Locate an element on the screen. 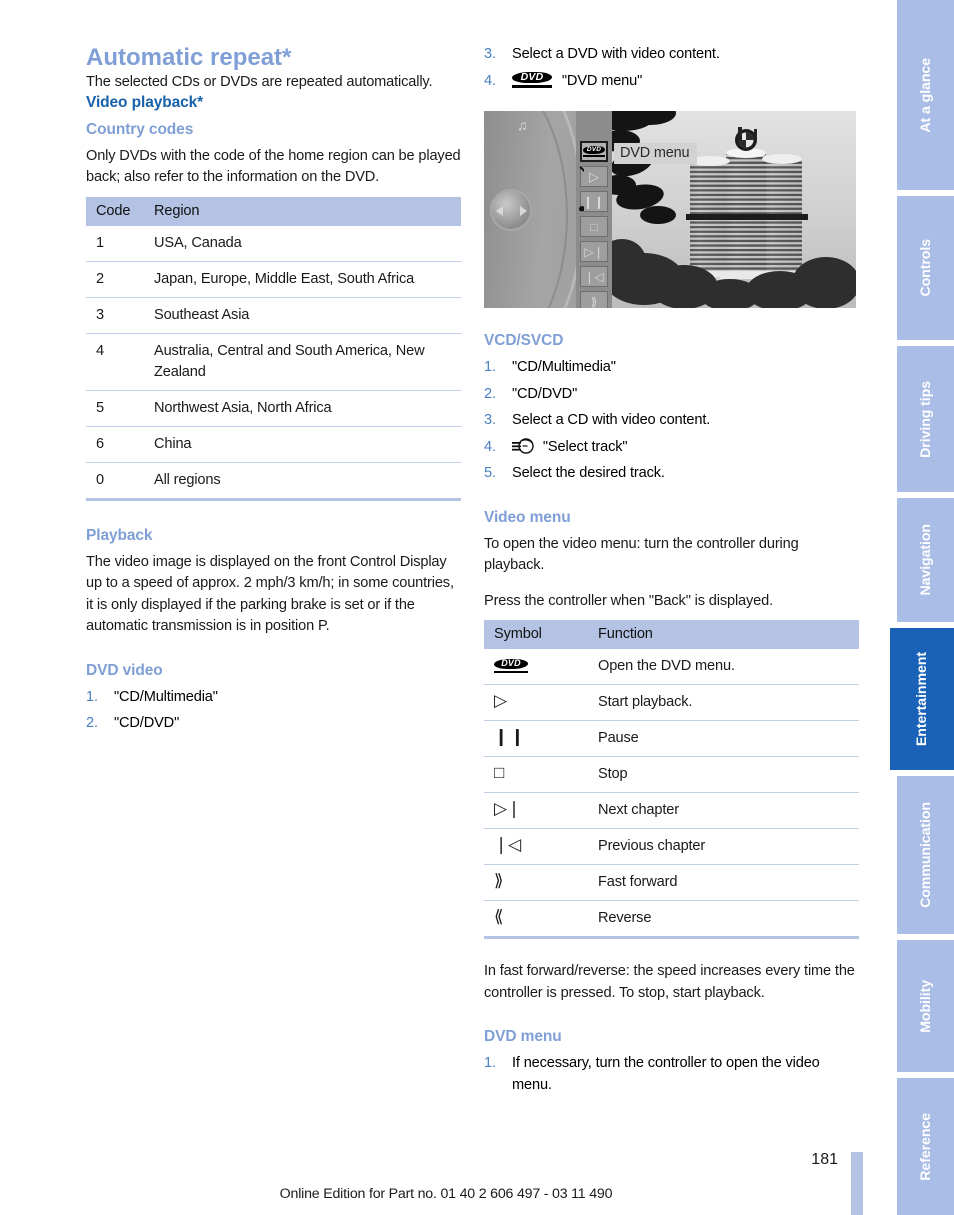 The height and width of the screenshot is (1215, 954). cell-code: 5 is located at coordinates (115, 408).